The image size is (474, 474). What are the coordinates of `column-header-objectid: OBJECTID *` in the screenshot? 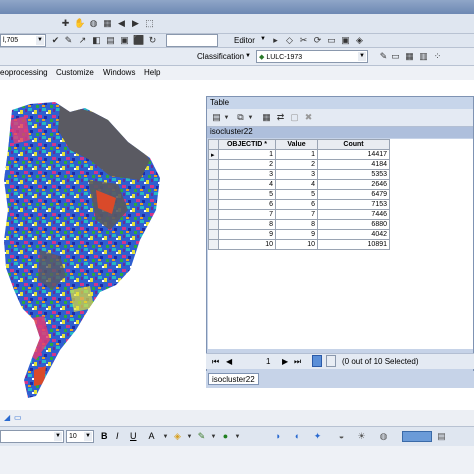 It's located at (247, 144).